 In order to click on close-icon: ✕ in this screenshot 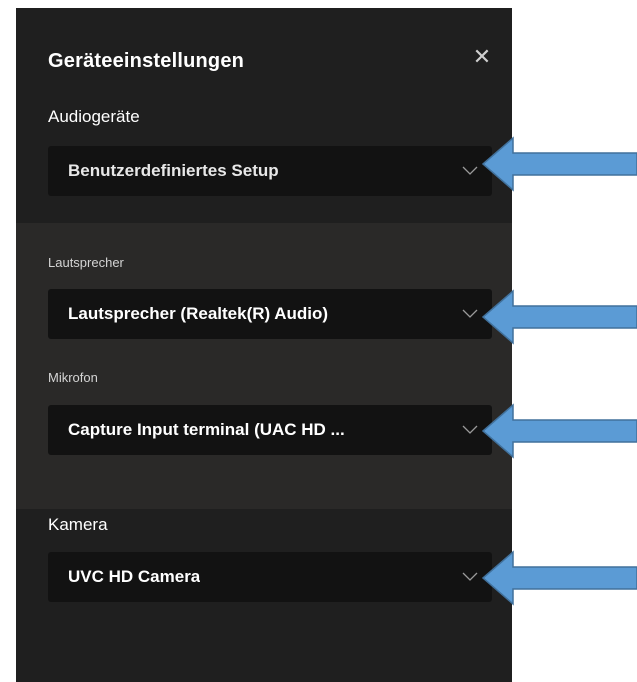, I will do `click(482, 57)`.